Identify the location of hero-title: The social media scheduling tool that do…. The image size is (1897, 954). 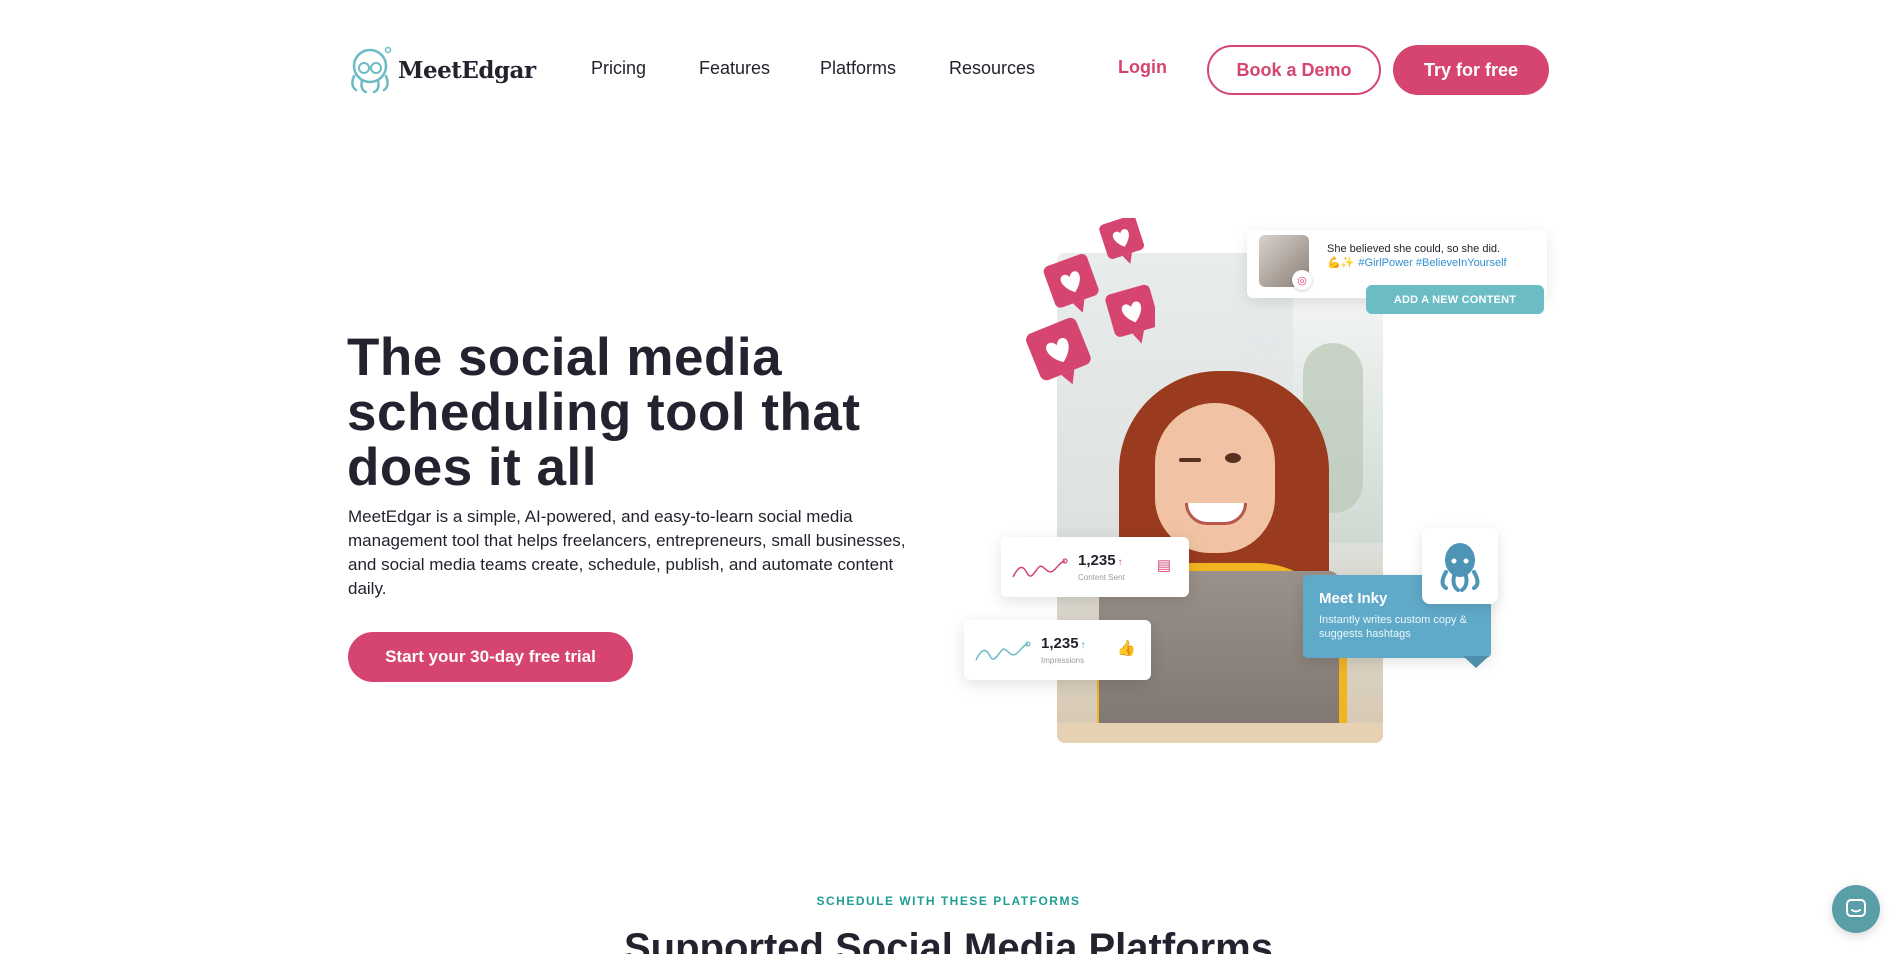
(604, 412).